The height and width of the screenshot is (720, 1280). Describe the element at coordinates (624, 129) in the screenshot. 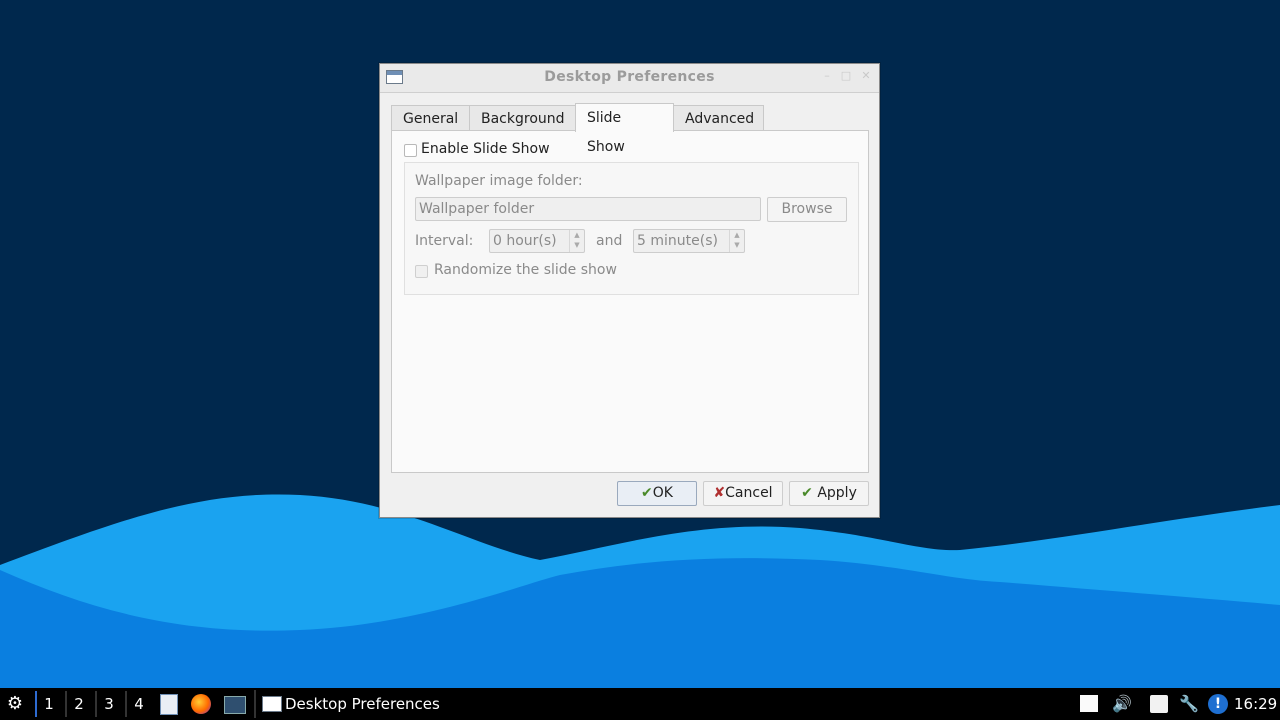

I see `tab-slide-show: Slide Show` at that location.